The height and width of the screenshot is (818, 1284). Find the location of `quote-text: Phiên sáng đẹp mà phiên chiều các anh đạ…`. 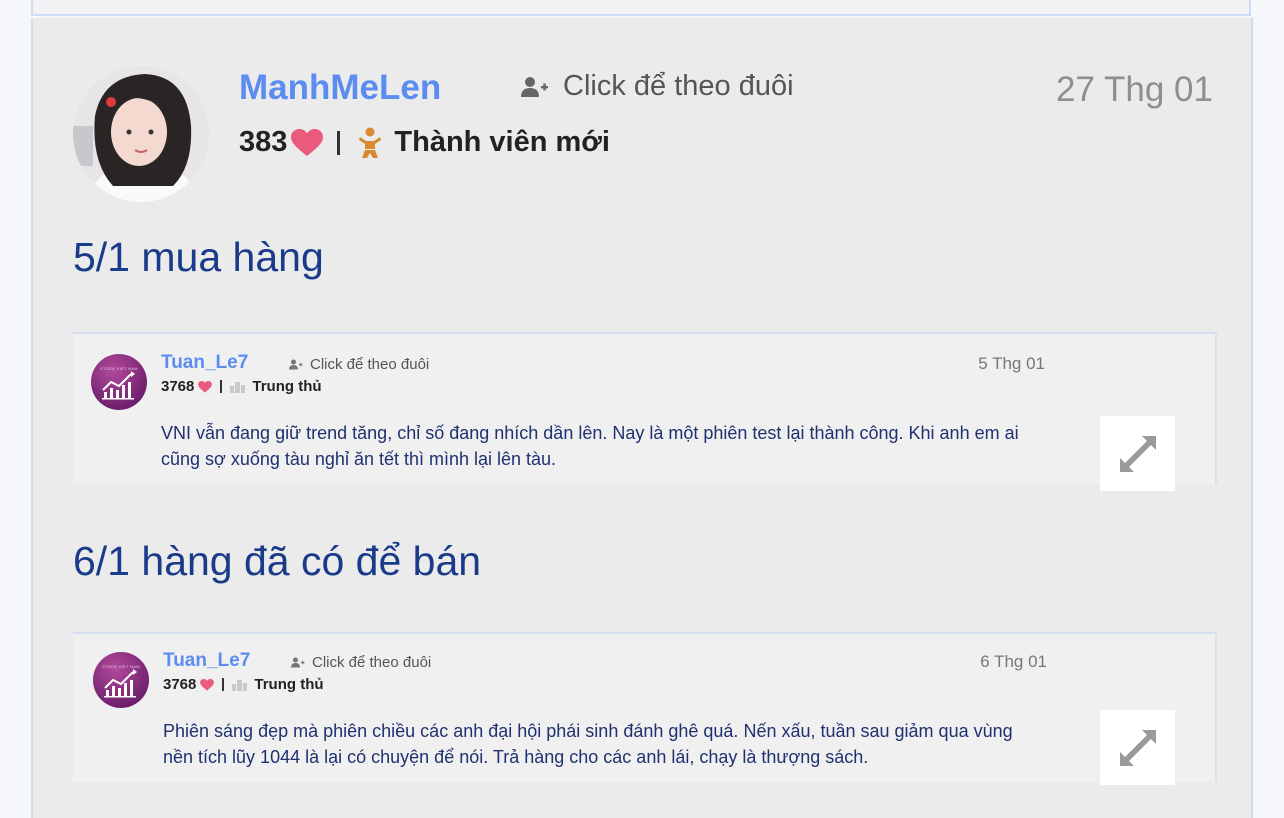

quote-text: Phiên sáng đẹp mà phiên chiều các anh đạ… is located at coordinates (588, 744).